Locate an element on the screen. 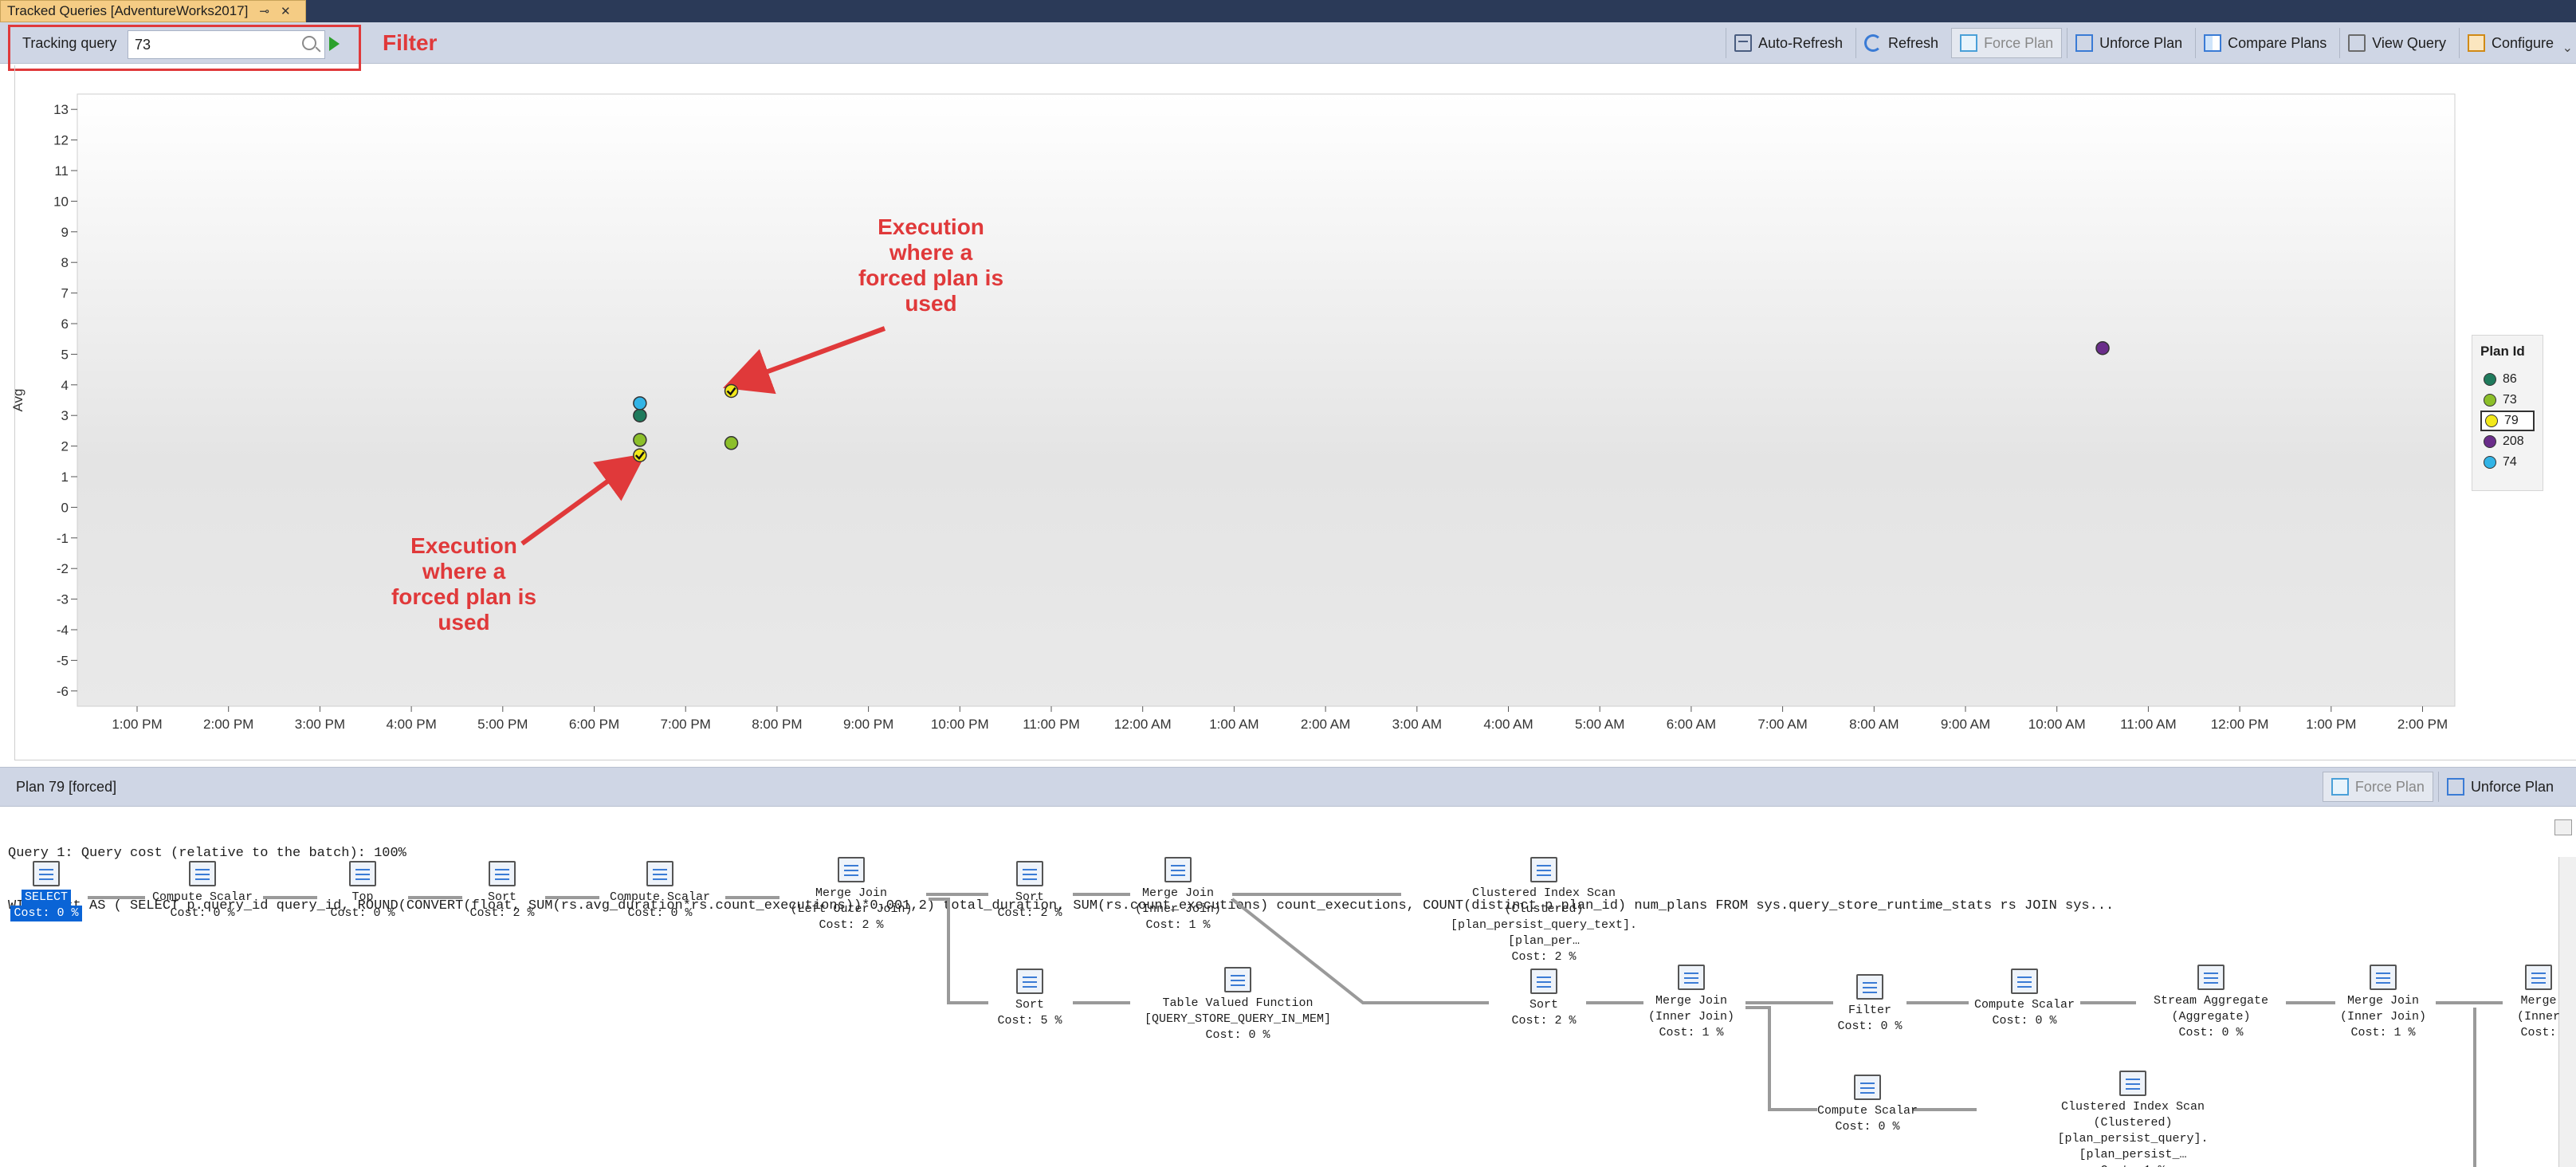 This screenshot has width=2576, height=1167. auto-refresh-button: Auto-Refresh is located at coordinates (1789, 43).